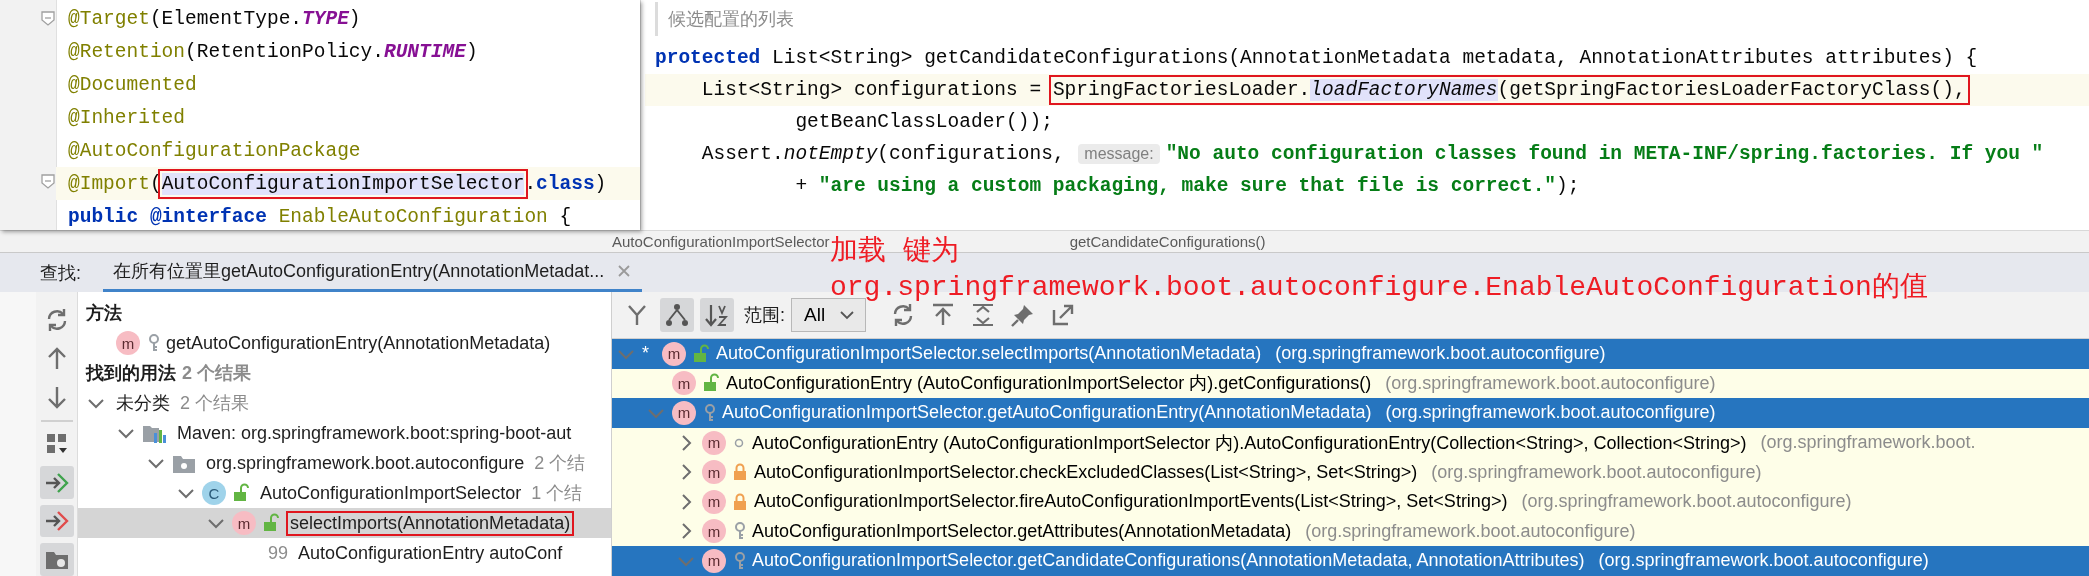 This screenshot has height=576, width=2089. I want to click on sort-alphabetical-icon, so click(717, 315).